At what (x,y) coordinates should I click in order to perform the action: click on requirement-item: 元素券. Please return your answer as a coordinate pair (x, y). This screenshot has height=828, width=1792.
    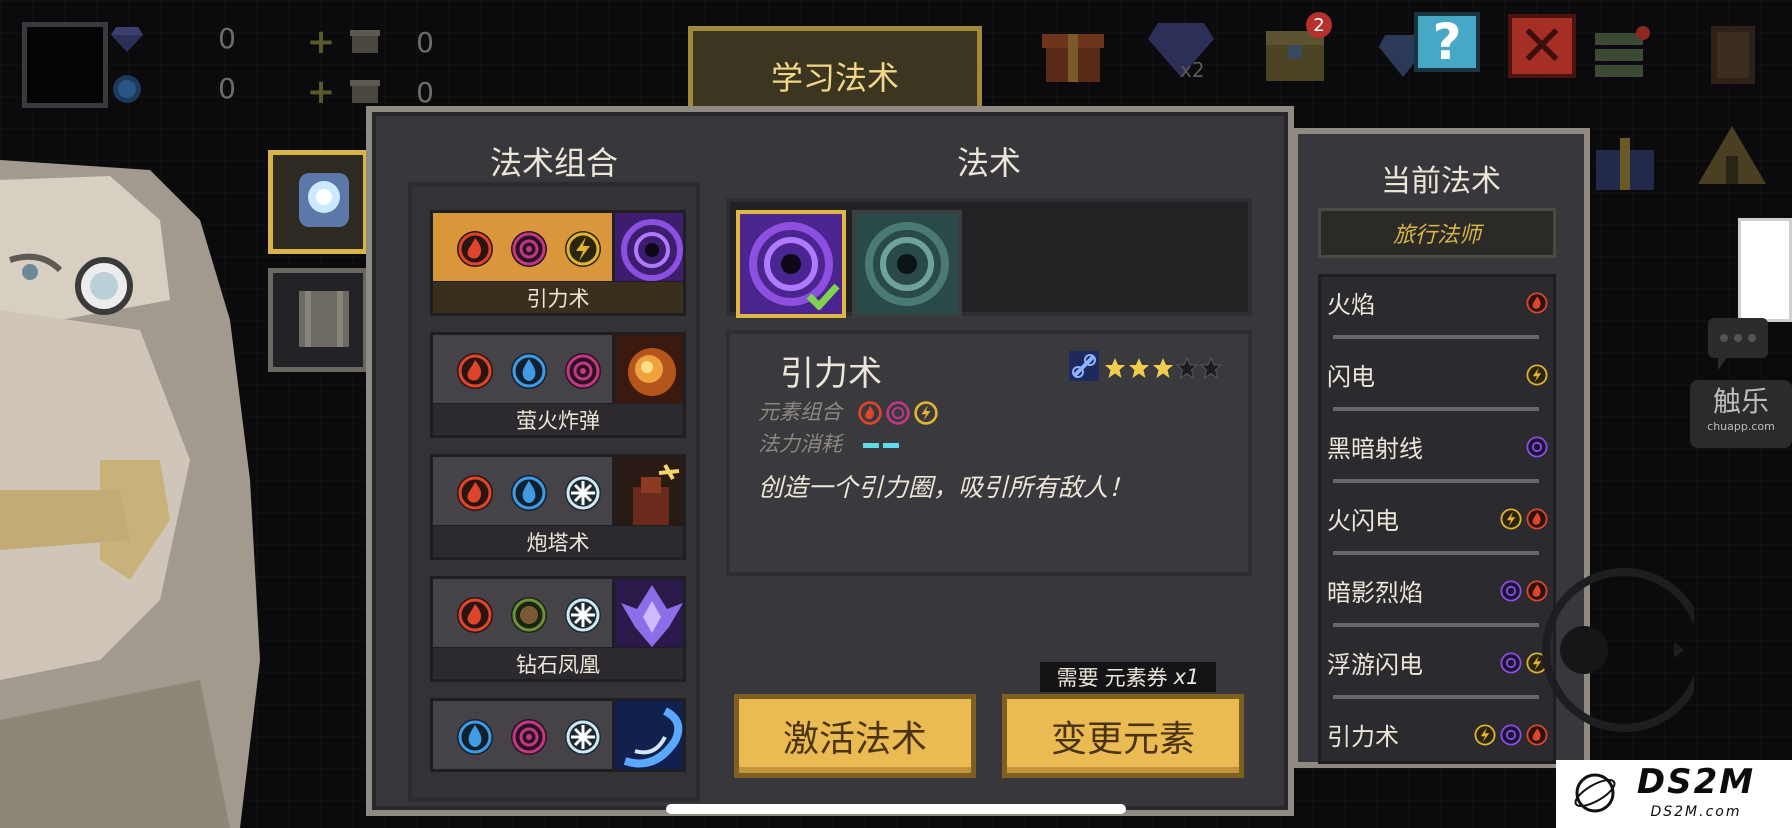
    Looking at the image, I should click on (1136, 678).